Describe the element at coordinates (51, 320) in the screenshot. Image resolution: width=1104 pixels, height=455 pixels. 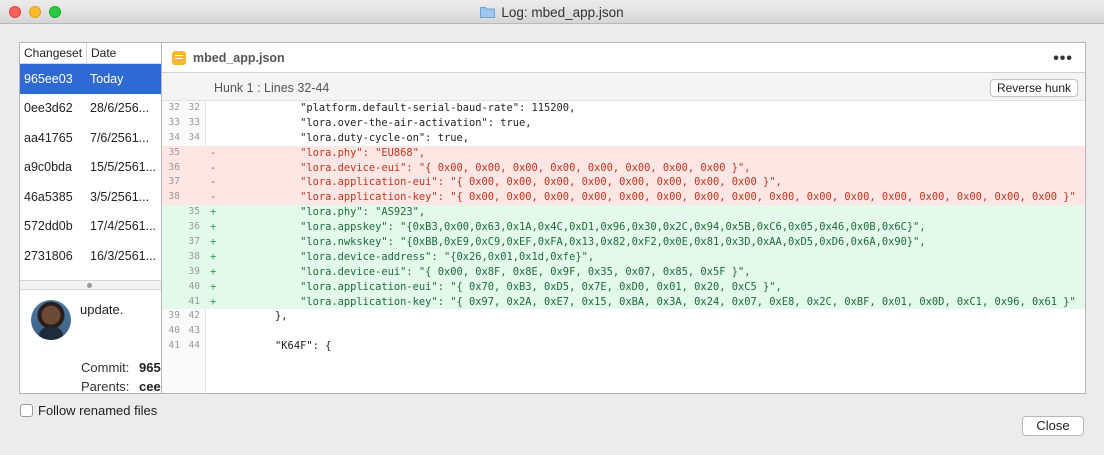
I see `avatar` at that location.